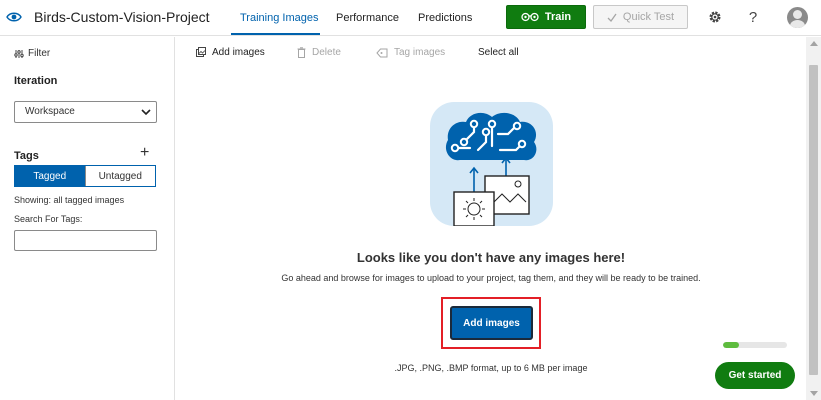 The image size is (821, 400). Describe the element at coordinates (491, 323) in the screenshot. I see `add-images-button: Add images` at that location.